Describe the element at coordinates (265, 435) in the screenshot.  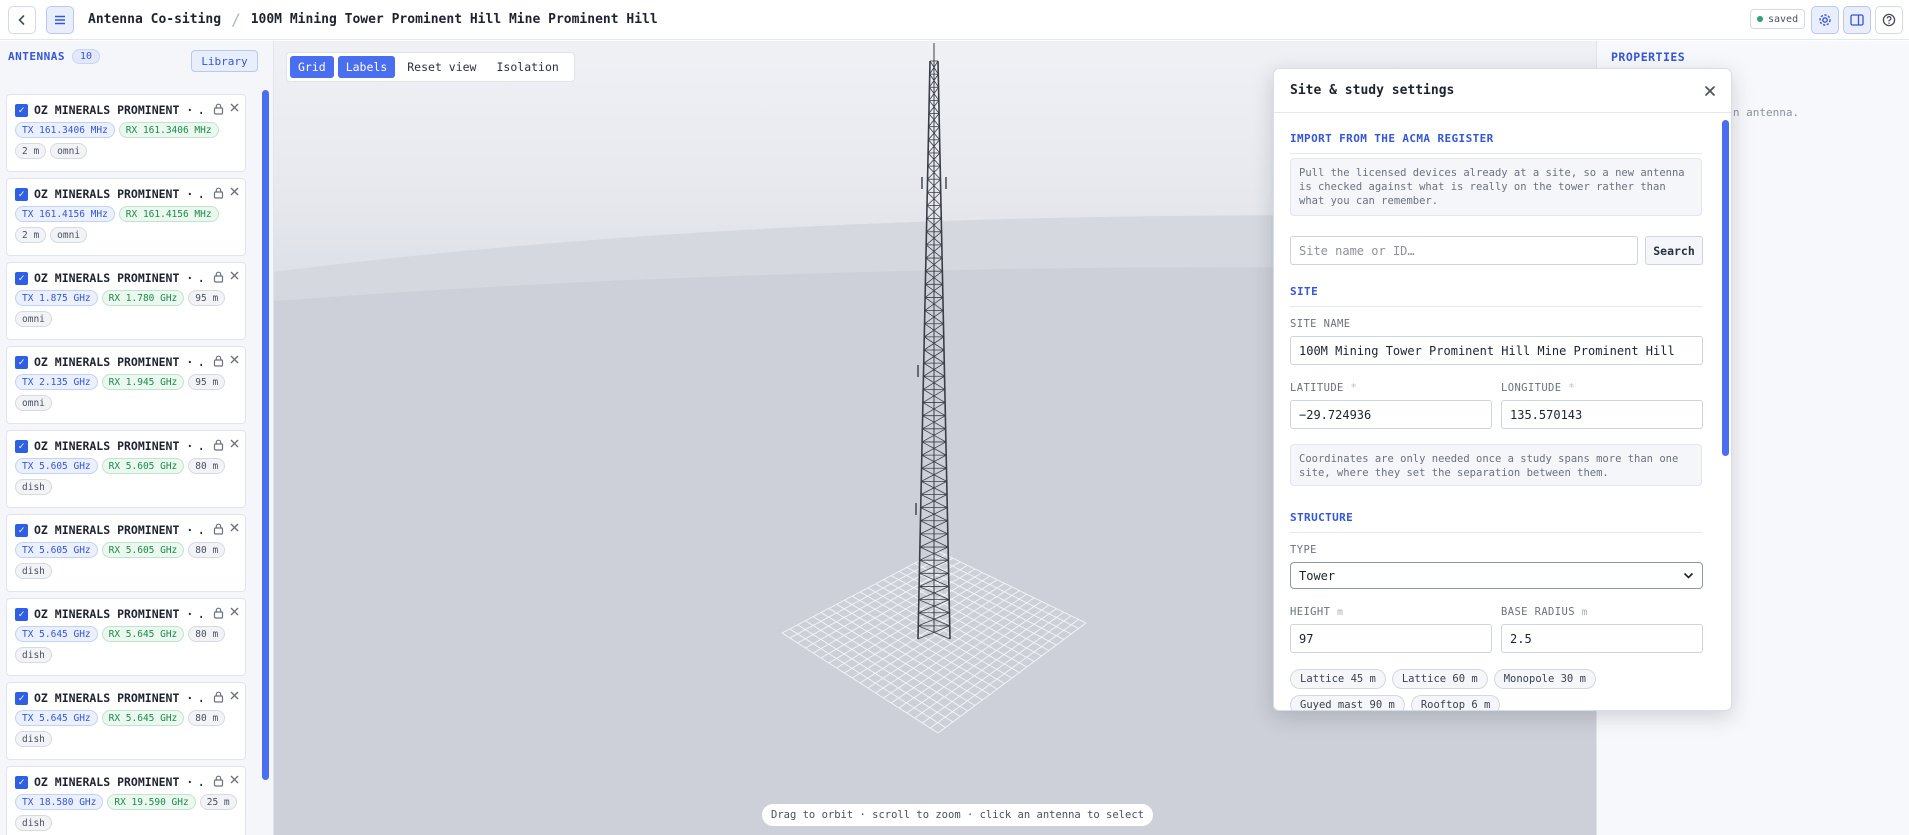
I see `antenna-list-scrollbar` at that location.